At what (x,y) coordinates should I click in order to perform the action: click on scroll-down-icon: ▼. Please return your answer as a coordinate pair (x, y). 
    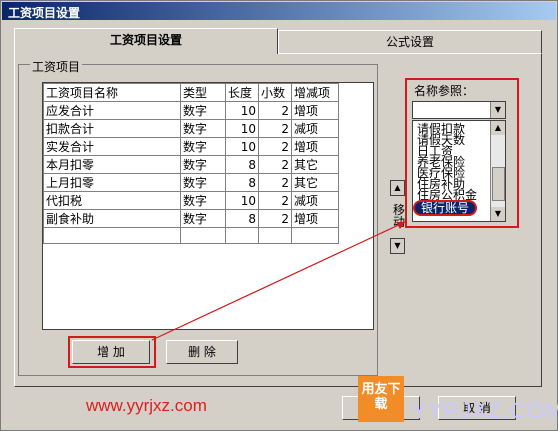
    Looking at the image, I should click on (498, 214).